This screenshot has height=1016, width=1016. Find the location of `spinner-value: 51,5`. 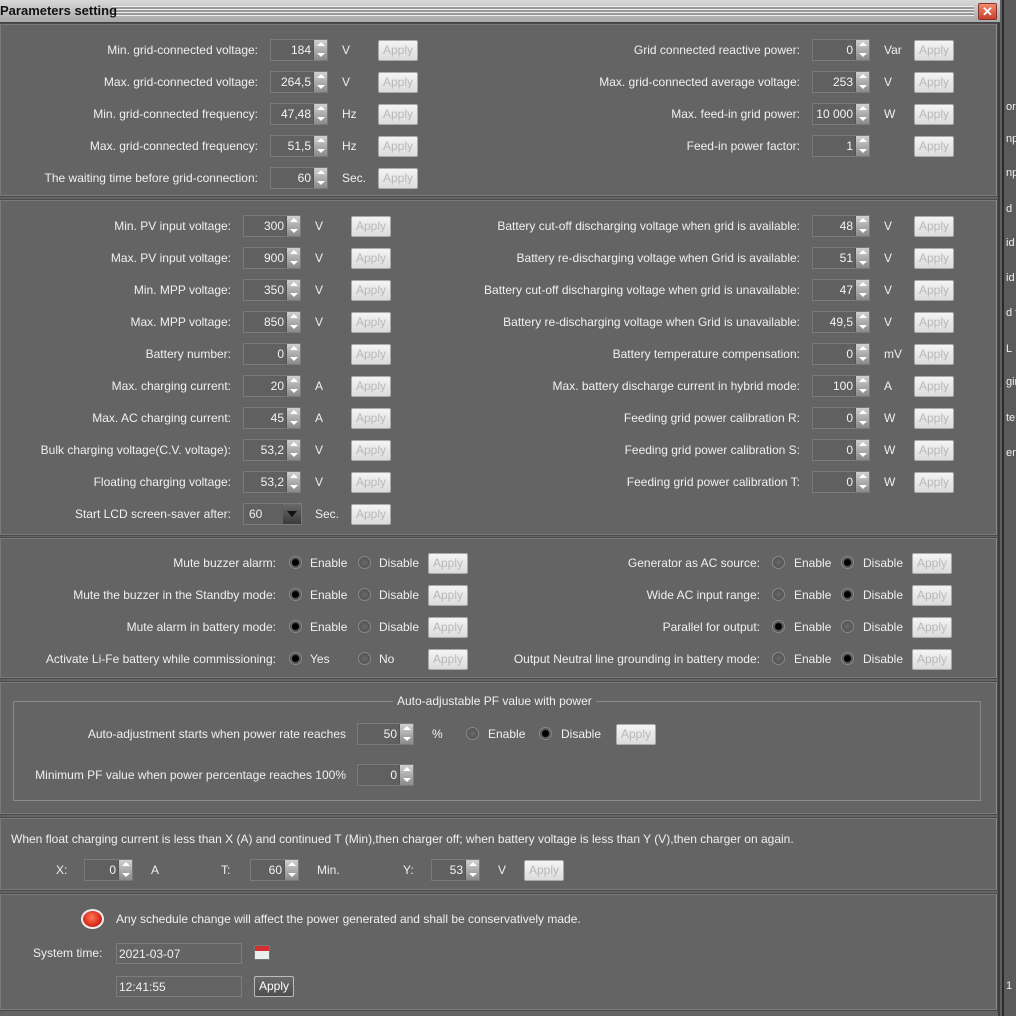

spinner-value: 51,5 is located at coordinates (299, 146).